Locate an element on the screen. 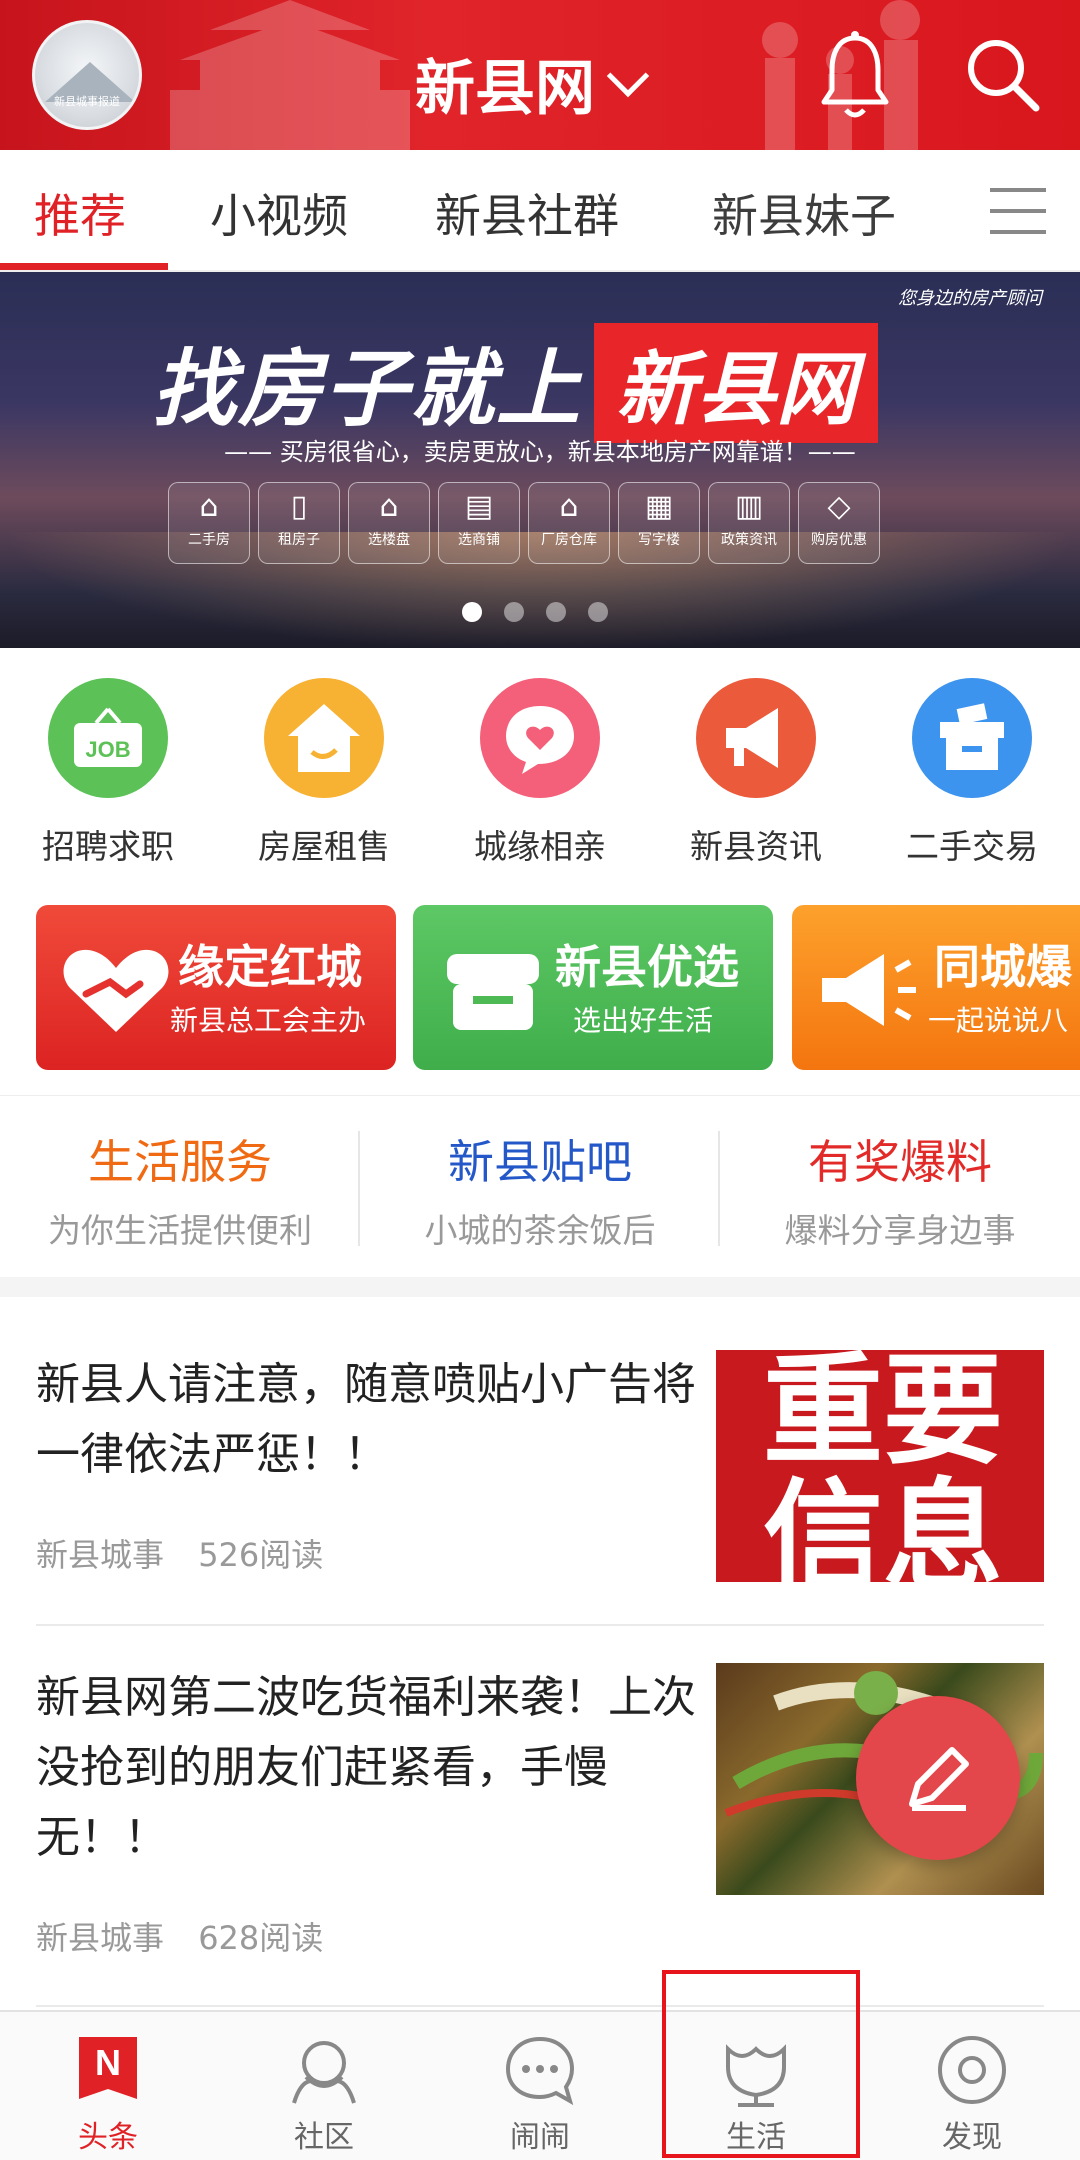  heart-handshake-icon is located at coordinates (116, 990).